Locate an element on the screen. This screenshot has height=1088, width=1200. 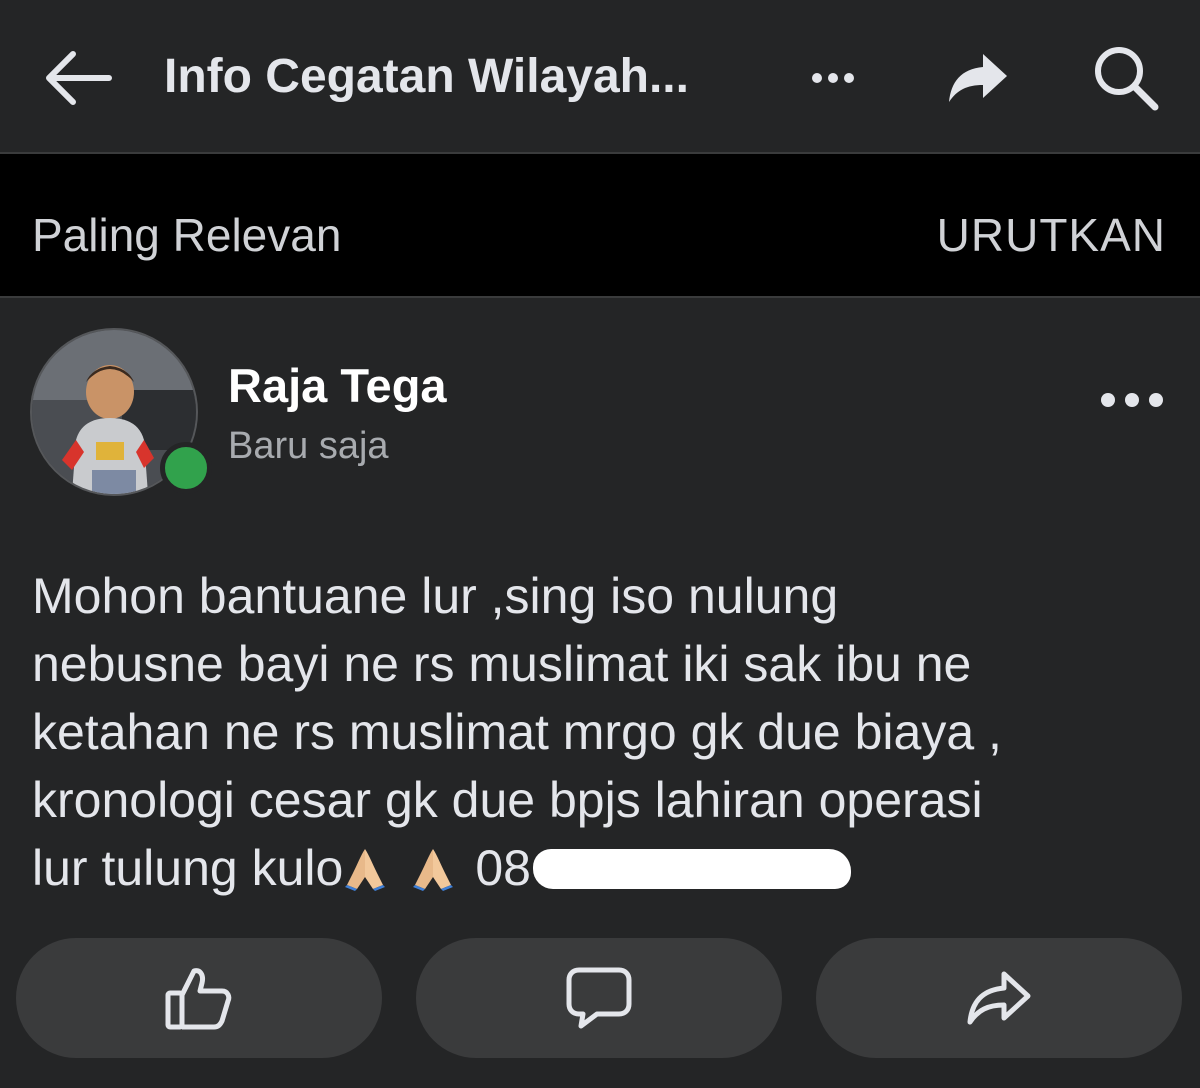
more-dots-icon is located at coordinates (833, 78).